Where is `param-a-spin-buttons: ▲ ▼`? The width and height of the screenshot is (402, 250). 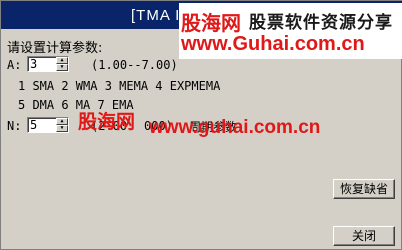 param-a-spin-buttons: ▲ ▼ is located at coordinates (62, 64).